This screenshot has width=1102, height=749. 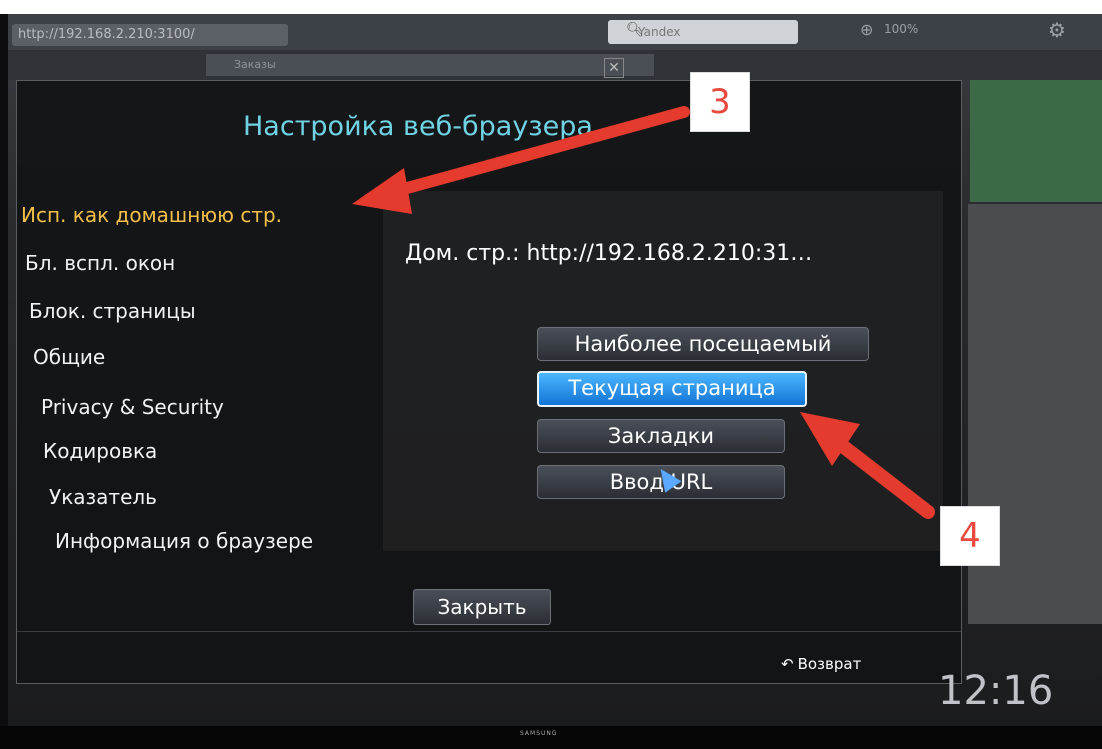 I want to click on step3-label: 3, so click(x=720, y=102).